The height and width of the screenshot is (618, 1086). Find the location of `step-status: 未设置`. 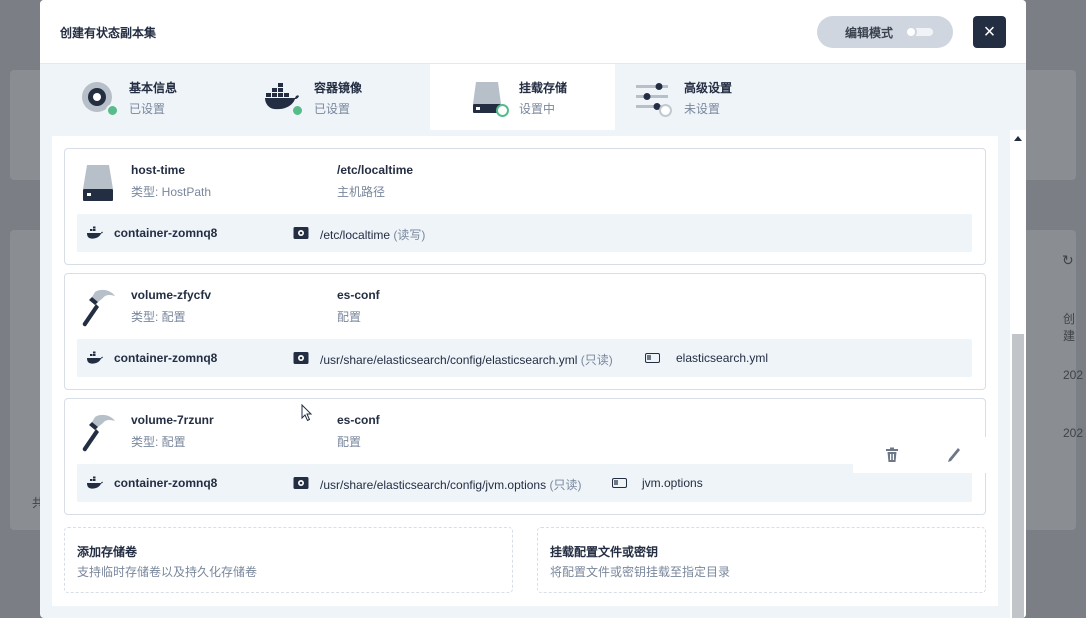

step-status: 未设置 is located at coordinates (702, 109).